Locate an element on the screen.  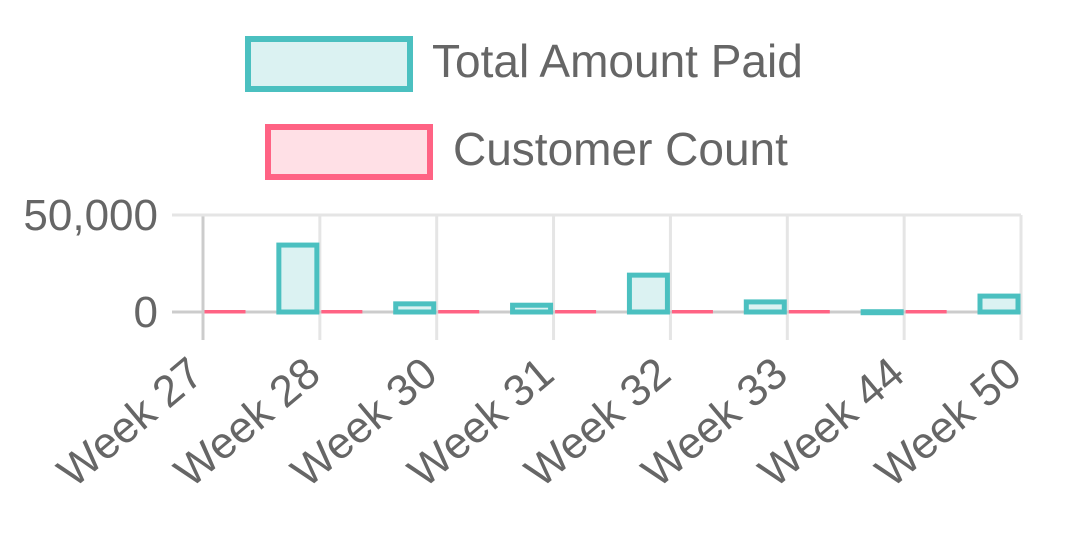
legend-item-customer-count: Customer Count is located at coordinates (526, 151).